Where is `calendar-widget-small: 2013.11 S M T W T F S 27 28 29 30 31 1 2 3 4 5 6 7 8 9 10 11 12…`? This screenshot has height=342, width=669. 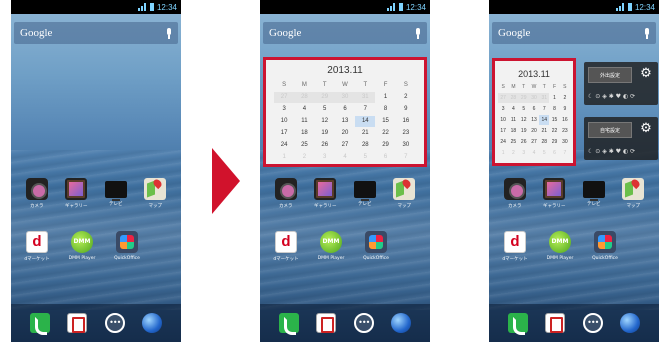
calendar-widget-small: 2013.11 S M T W T F S 27 28 29 30 31 1 2 3 4 5 6 7 8 9 10 11 12… is located at coordinates (534, 112).